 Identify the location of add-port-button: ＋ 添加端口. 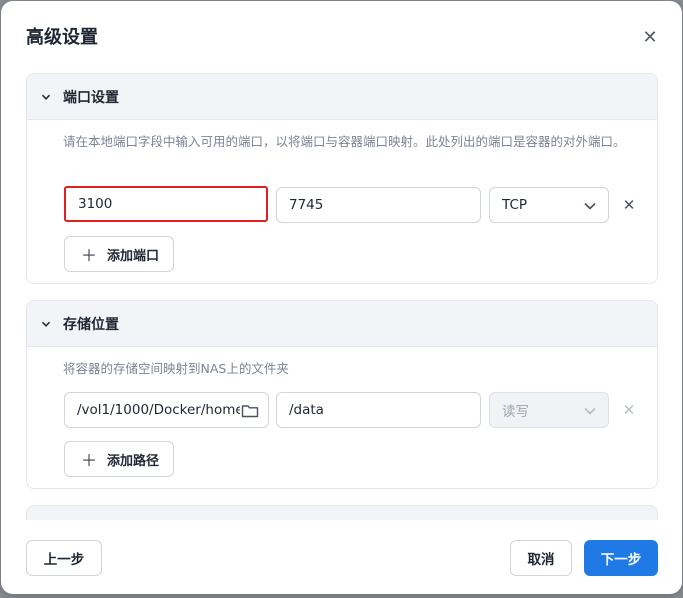
(119, 254).